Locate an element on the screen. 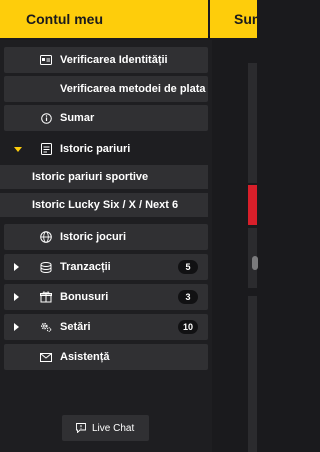 The image size is (320, 452). menu-item-verificarea-identitatii: Verificarea Identității is located at coordinates (106, 60).